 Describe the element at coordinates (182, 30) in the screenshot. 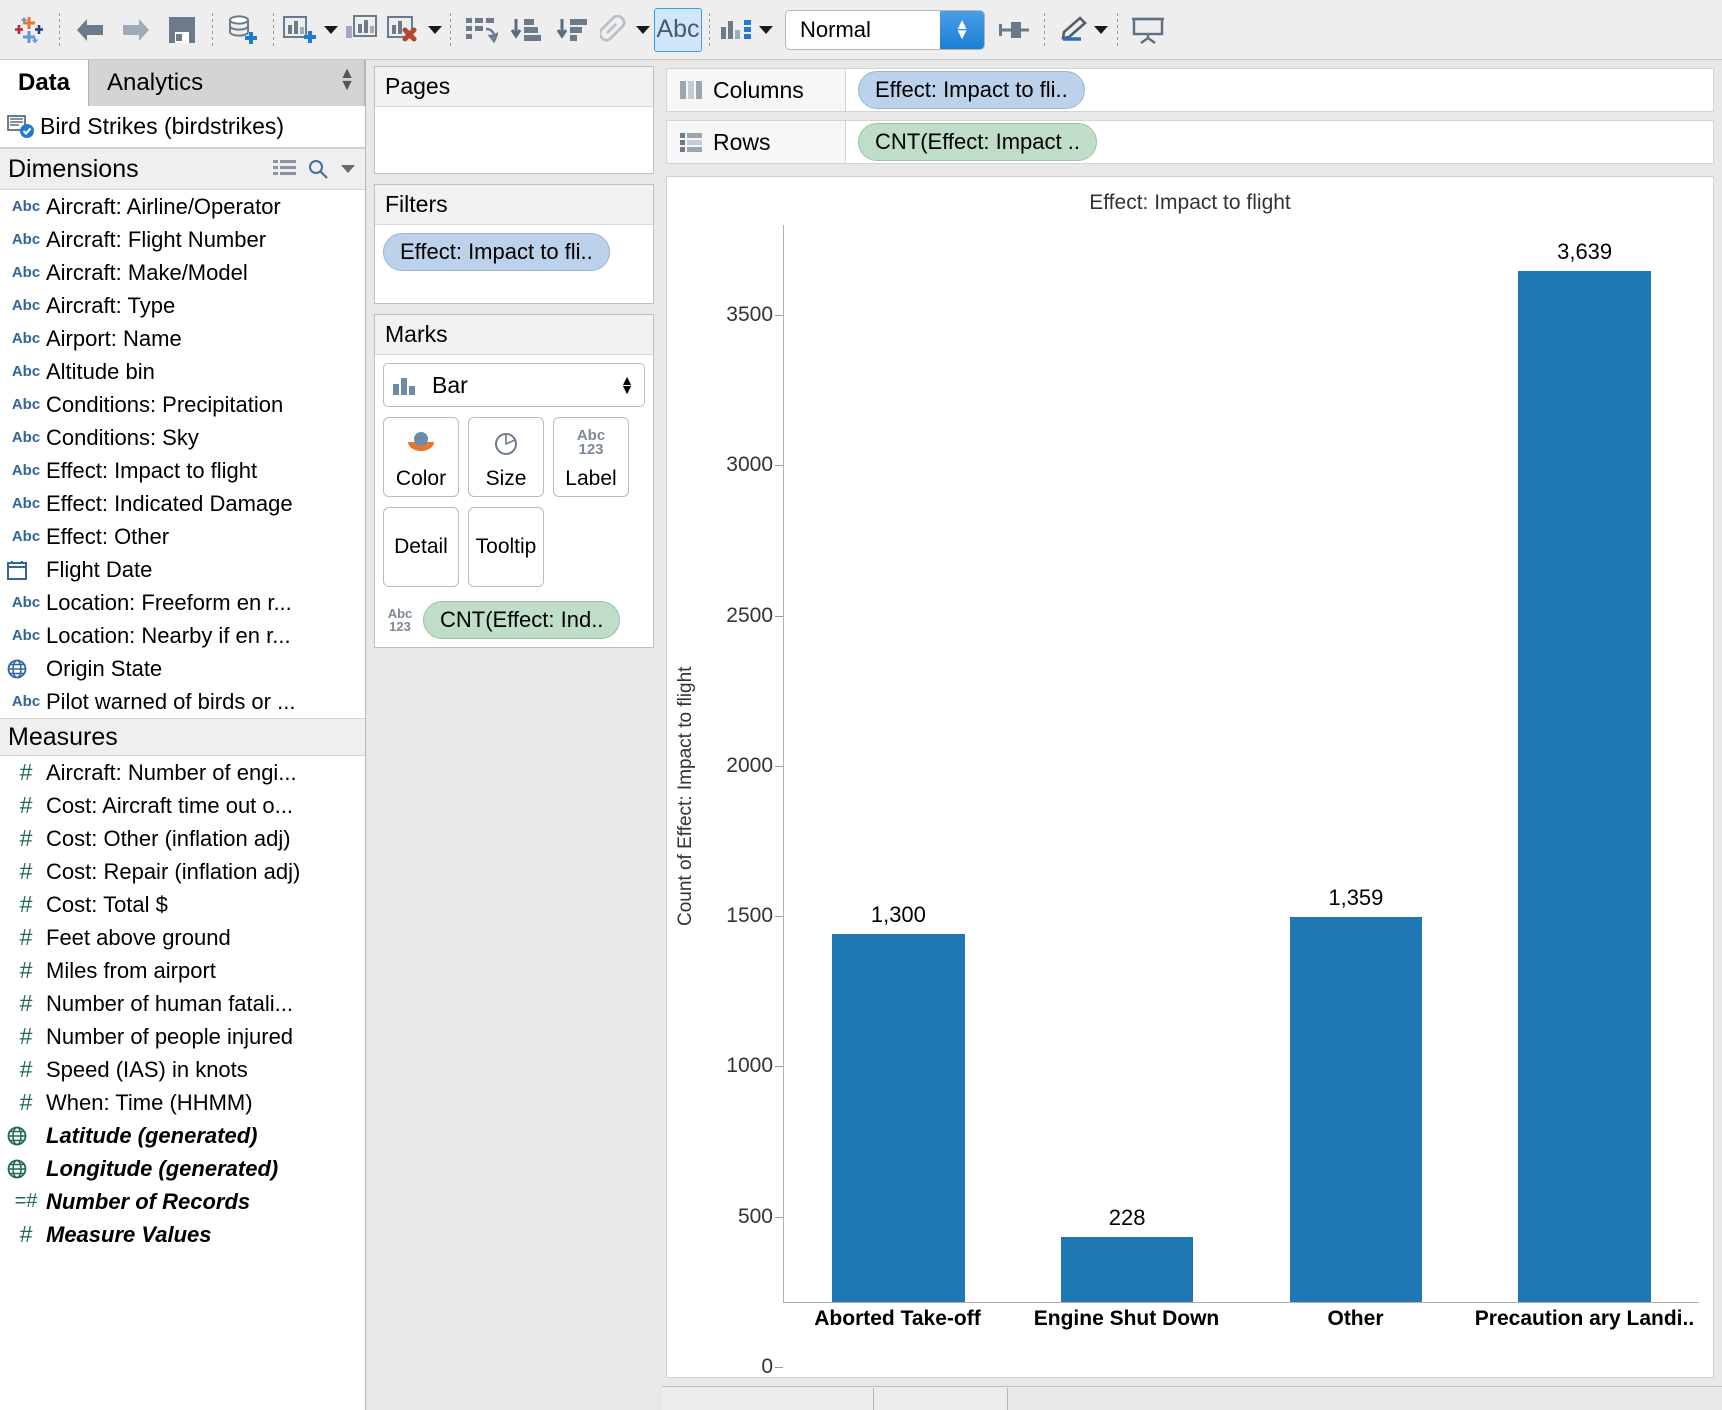

I see `save-icon` at that location.